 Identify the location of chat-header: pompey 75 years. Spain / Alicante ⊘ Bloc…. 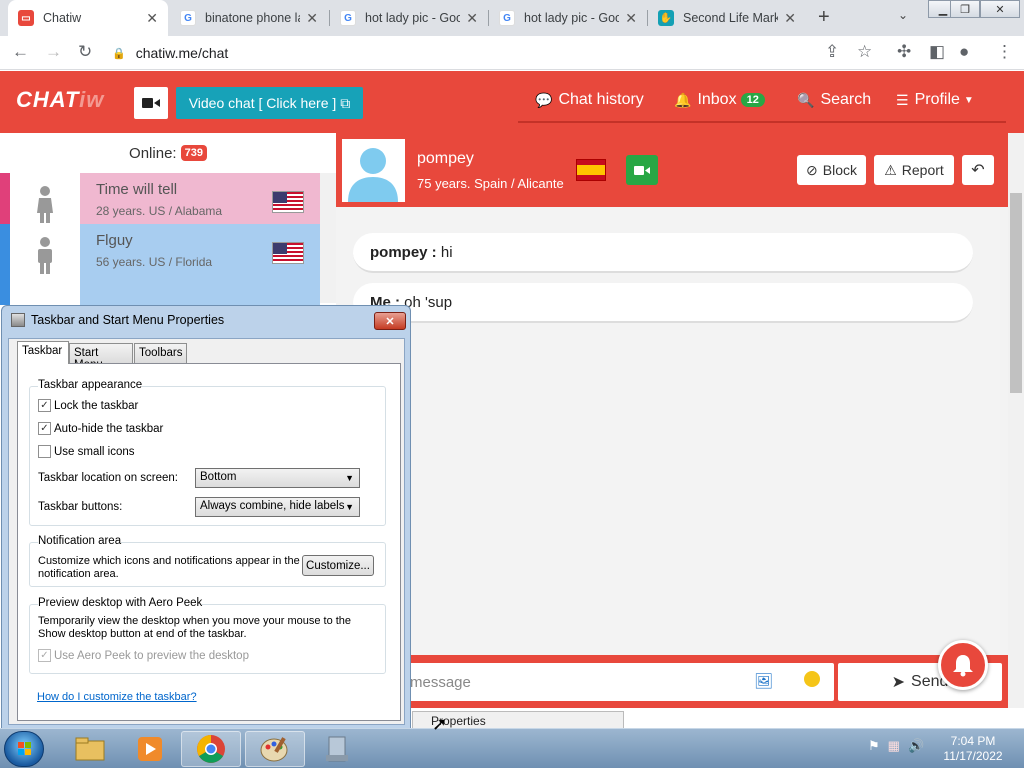
(672, 170).